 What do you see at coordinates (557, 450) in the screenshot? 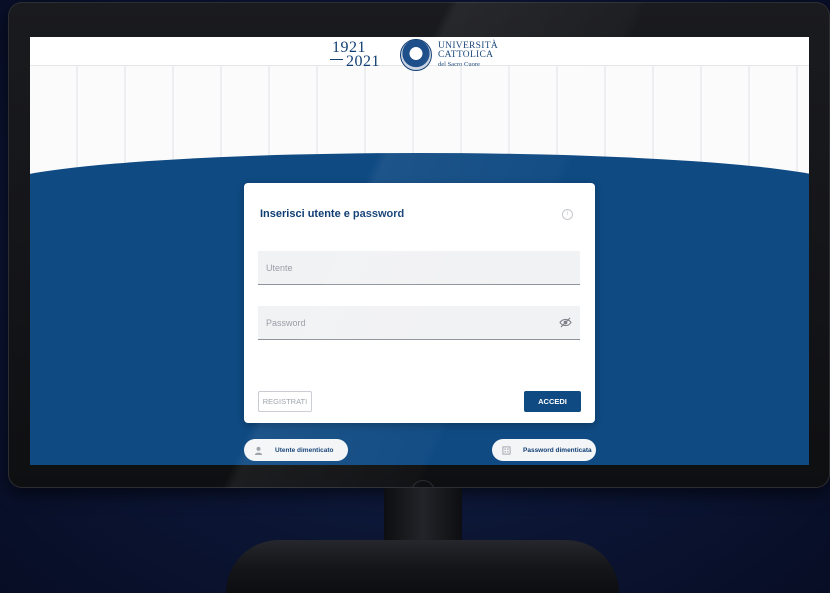
I see `forgot-password-label: Password dimenticata` at bounding box center [557, 450].